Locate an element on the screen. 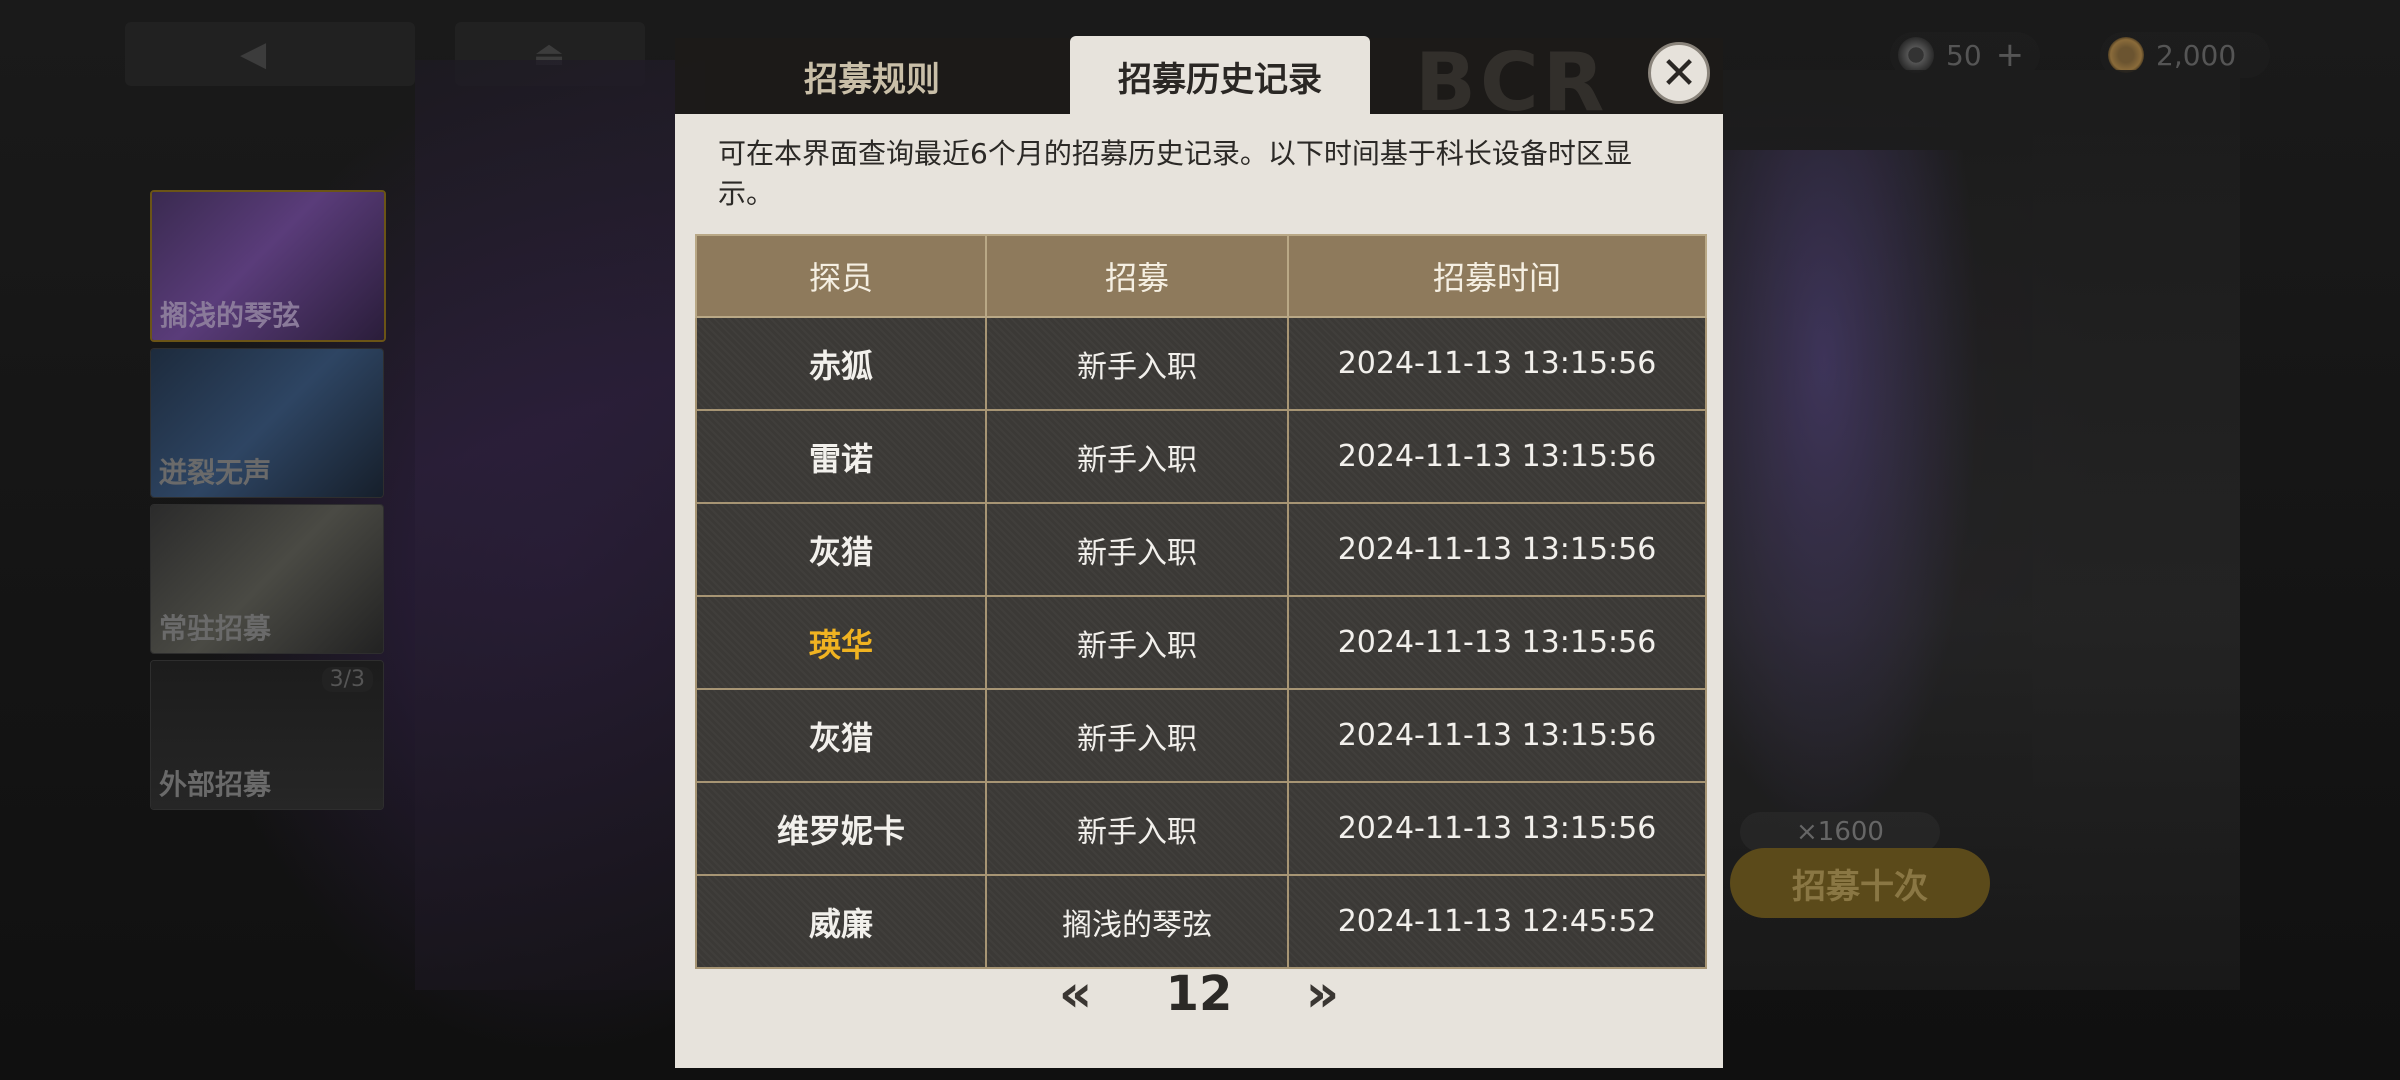 The height and width of the screenshot is (1080, 2400). banner-tab-stranded-strings: 搁浅的琴弦 is located at coordinates (268, 266).